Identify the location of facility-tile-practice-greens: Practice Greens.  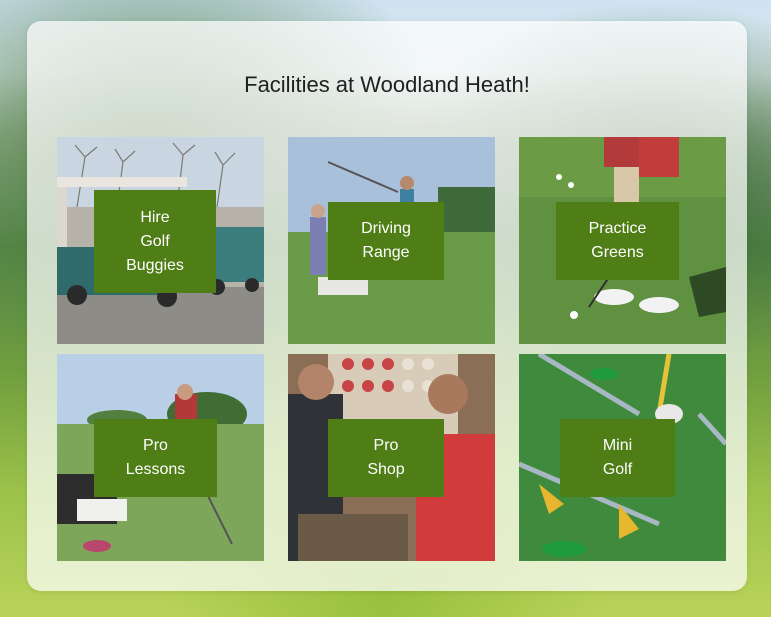
(622, 240).